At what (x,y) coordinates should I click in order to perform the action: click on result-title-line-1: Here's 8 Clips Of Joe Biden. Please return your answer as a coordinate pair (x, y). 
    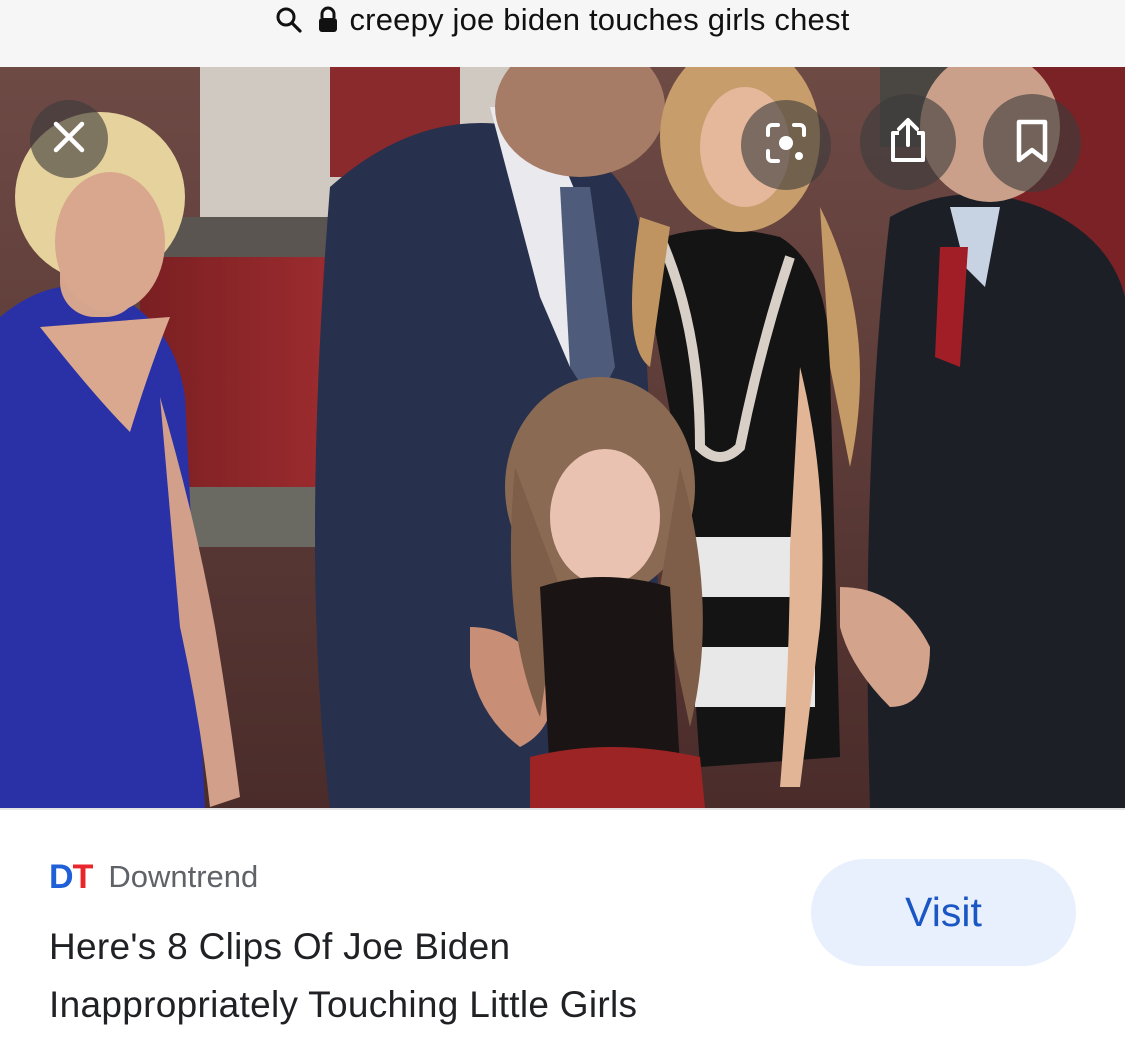
    Looking at the image, I should click on (280, 946).